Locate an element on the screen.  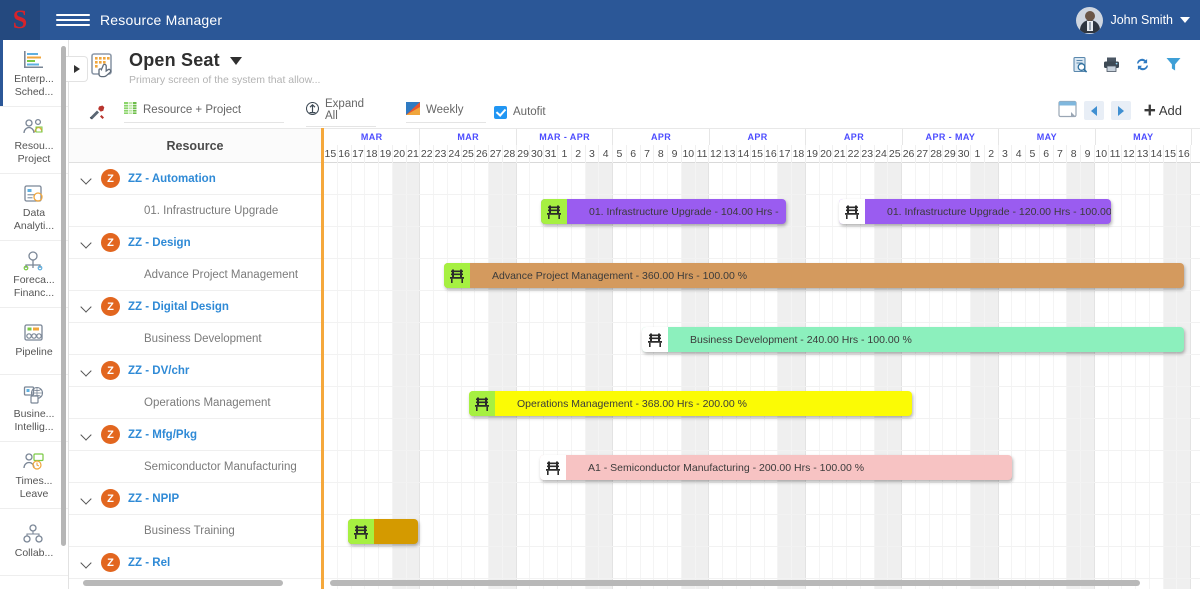
calendar-icon is located at coordinates (1067, 110).